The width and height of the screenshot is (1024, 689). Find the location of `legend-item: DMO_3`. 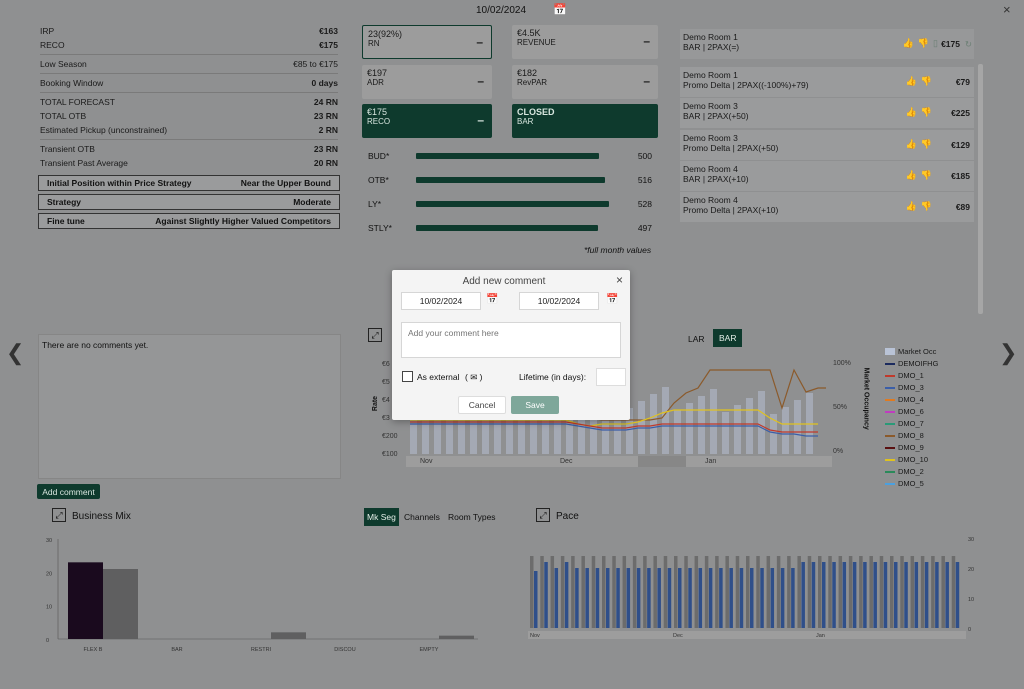

legend-item: DMO_3 is located at coordinates (904, 387).